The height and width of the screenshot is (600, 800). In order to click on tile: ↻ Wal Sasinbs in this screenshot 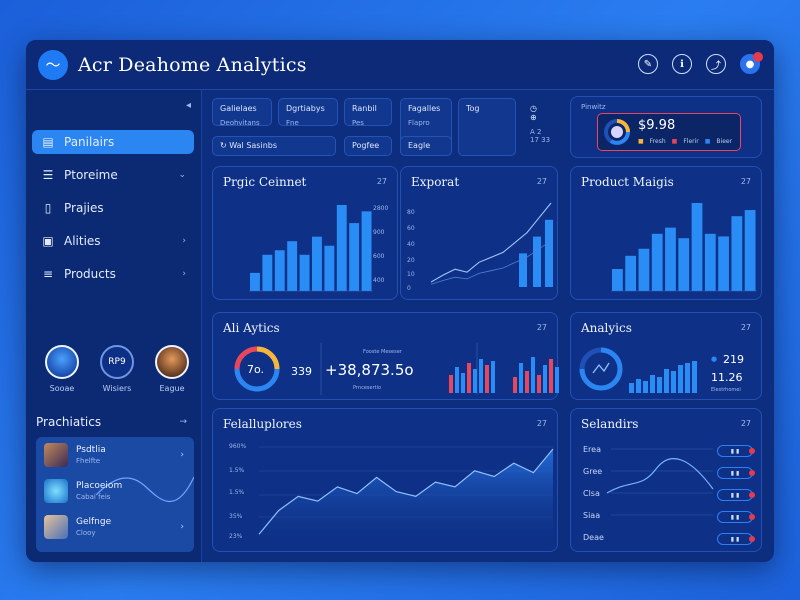, I will do `click(274, 146)`.